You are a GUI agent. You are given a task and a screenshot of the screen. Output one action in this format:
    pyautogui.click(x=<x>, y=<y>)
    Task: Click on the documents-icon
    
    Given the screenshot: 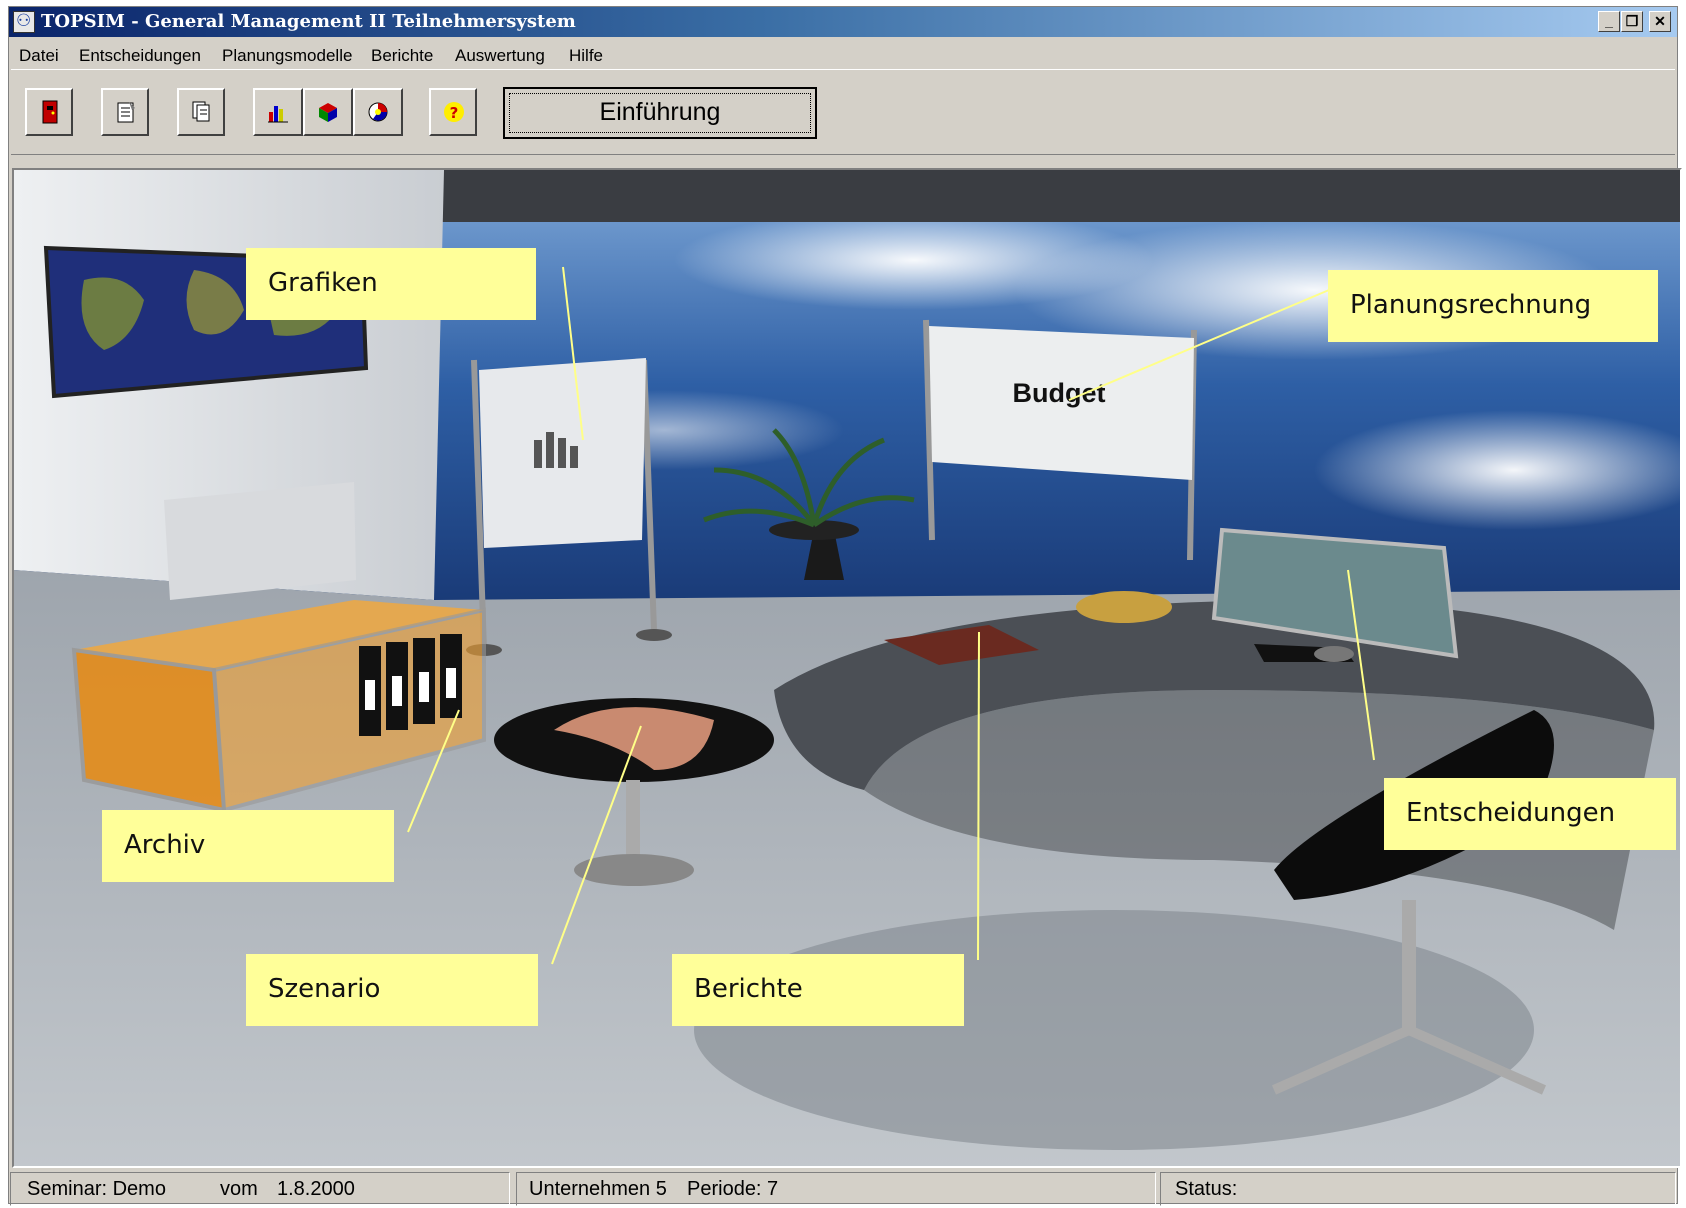 What is the action you would take?
    pyautogui.click(x=201, y=111)
    